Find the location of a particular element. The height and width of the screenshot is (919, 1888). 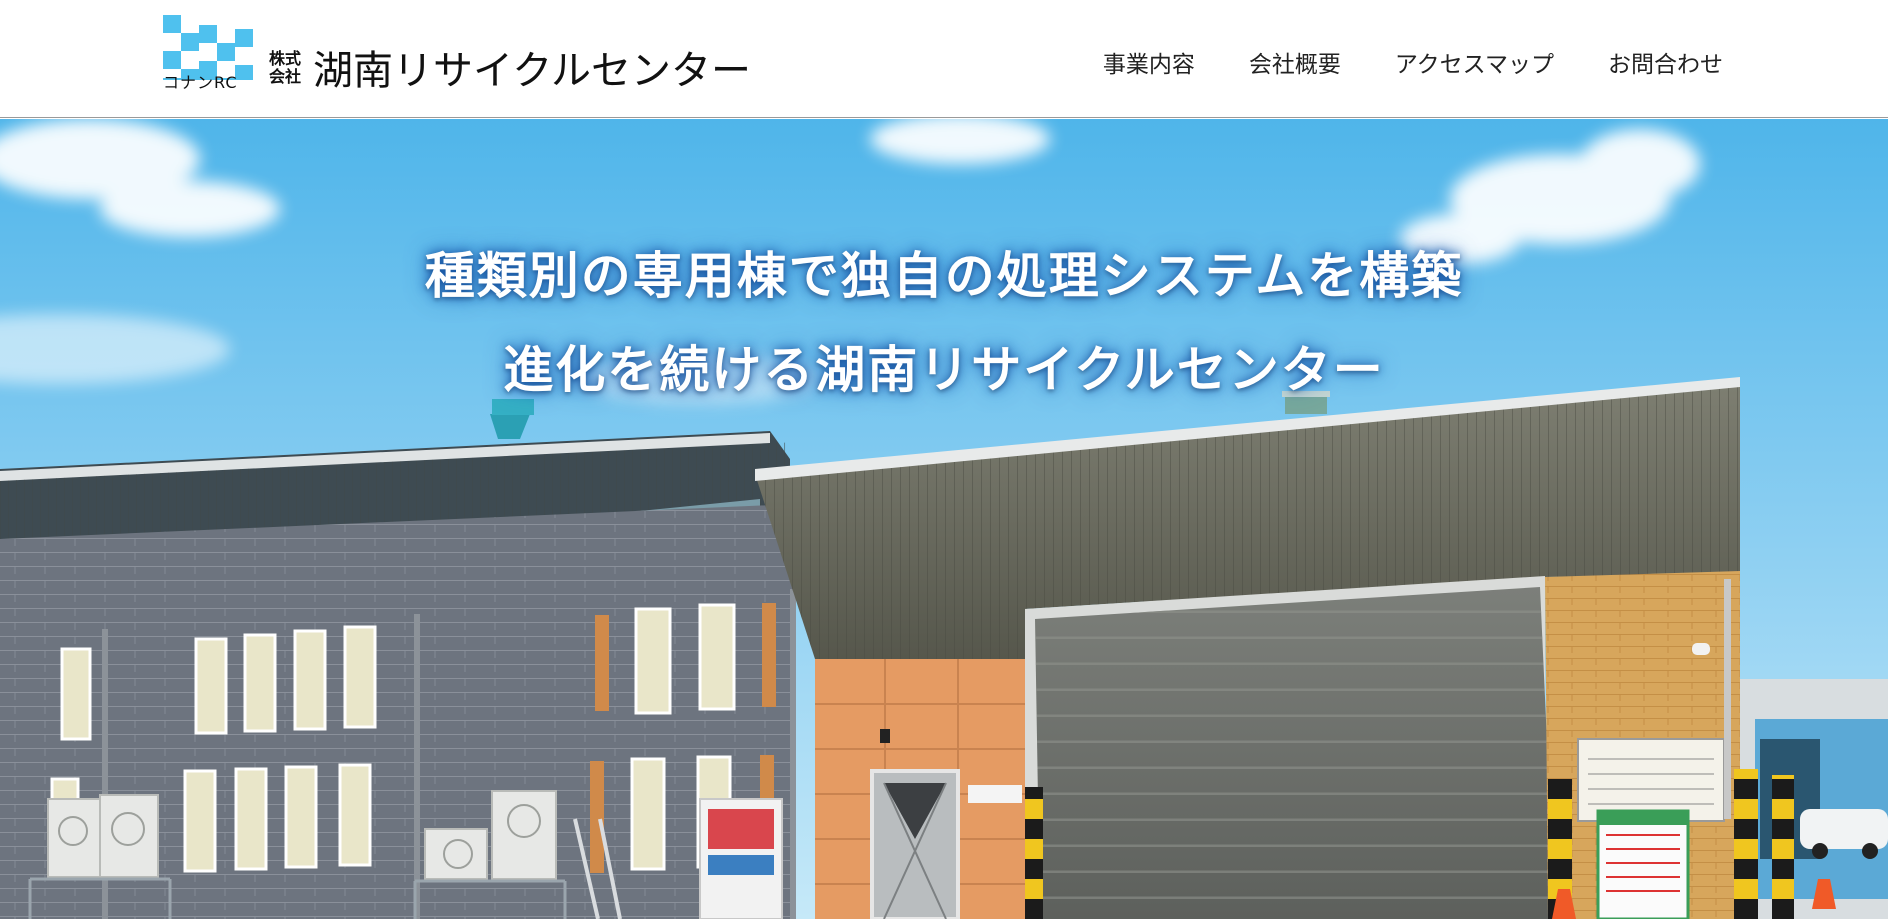

company-logo: コナンRC 株式会社 湖南リサイクルセンター is located at coordinates (457, 49).